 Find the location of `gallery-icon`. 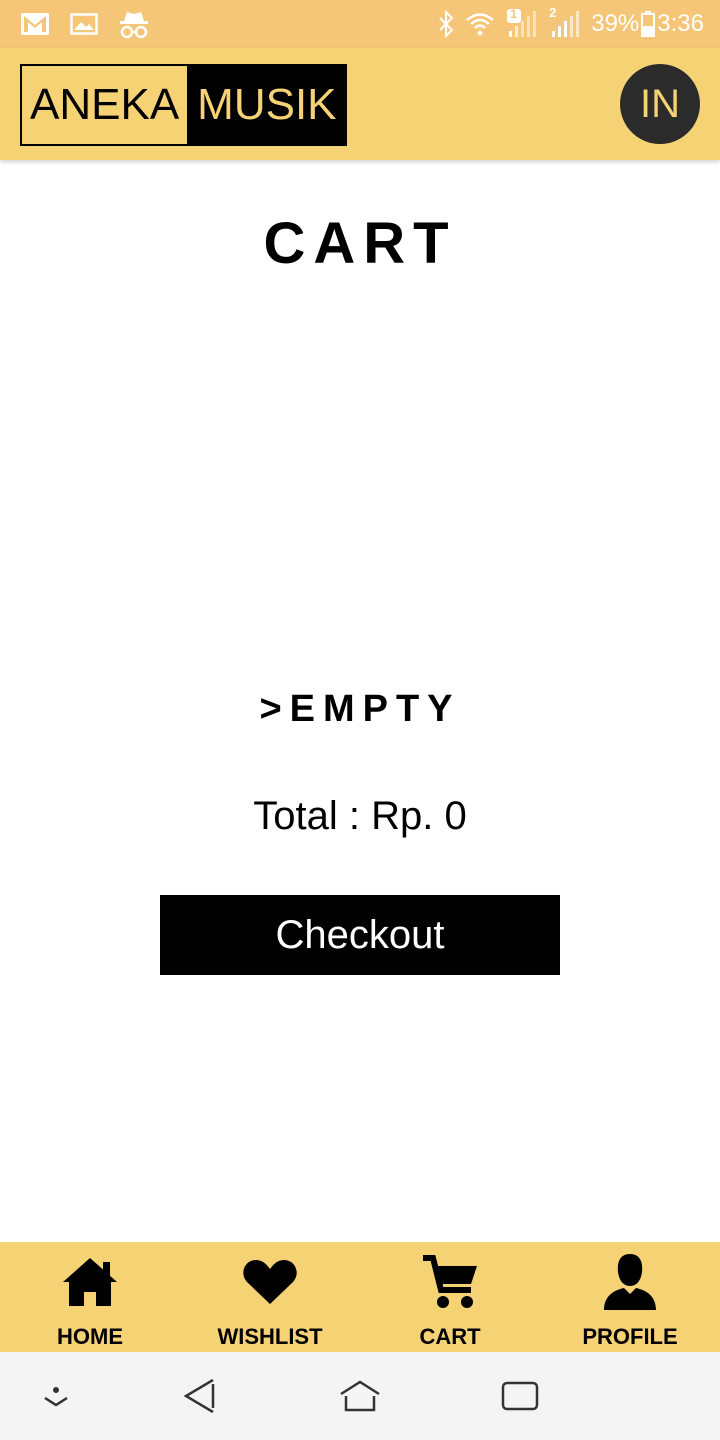

gallery-icon is located at coordinates (84, 24).